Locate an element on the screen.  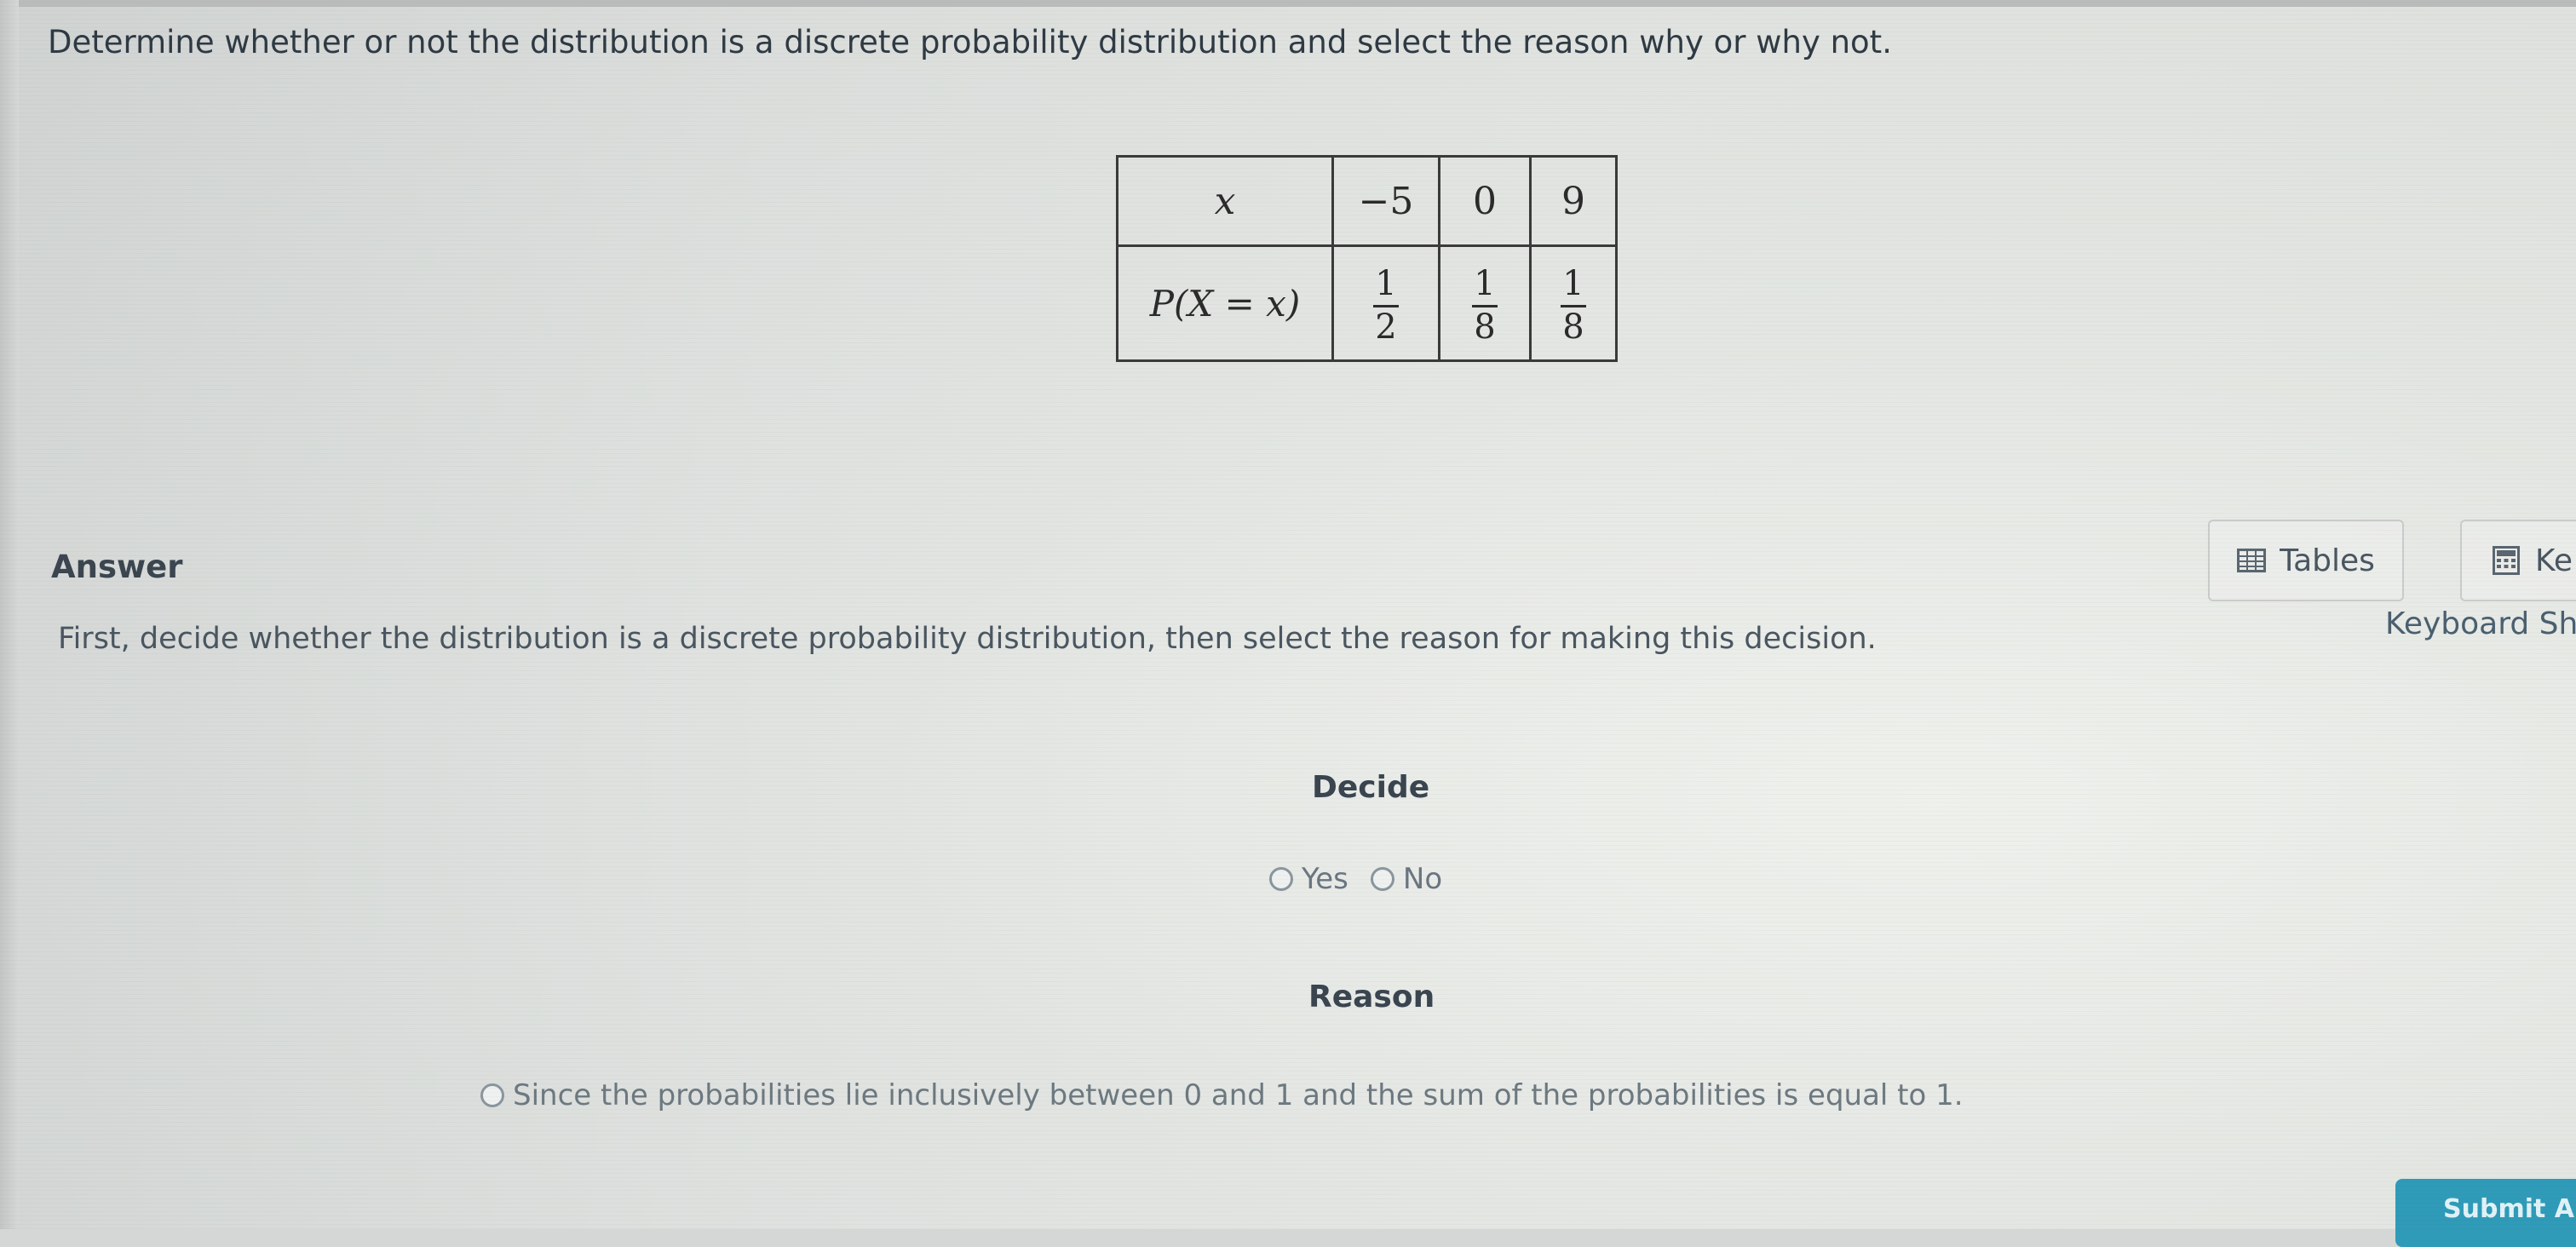
table-row-x: x −5 0 9 is located at coordinates (1367, 201).